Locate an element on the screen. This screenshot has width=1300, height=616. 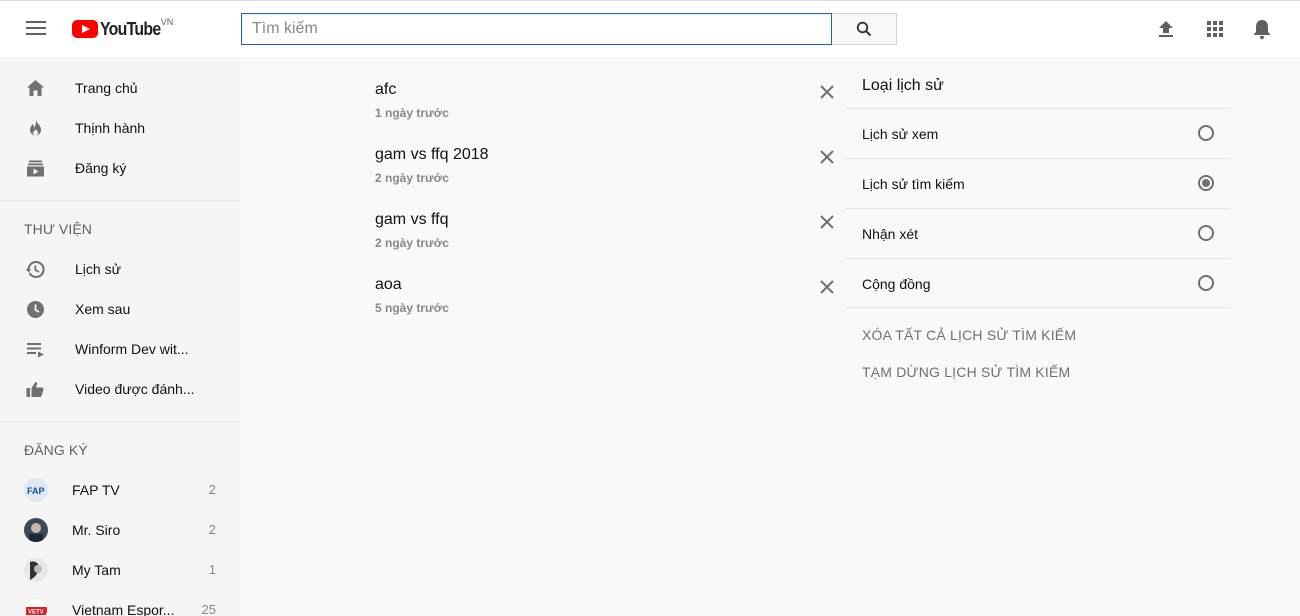
playlist-icon is located at coordinates (35, 350).